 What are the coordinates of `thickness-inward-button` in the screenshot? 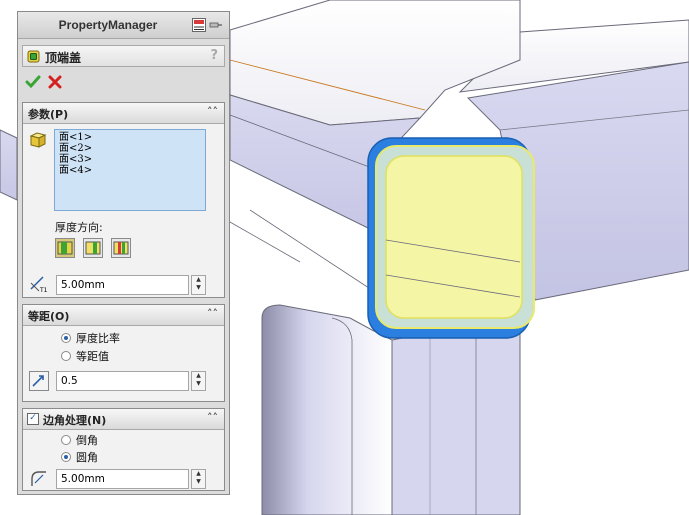 It's located at (93, 248).